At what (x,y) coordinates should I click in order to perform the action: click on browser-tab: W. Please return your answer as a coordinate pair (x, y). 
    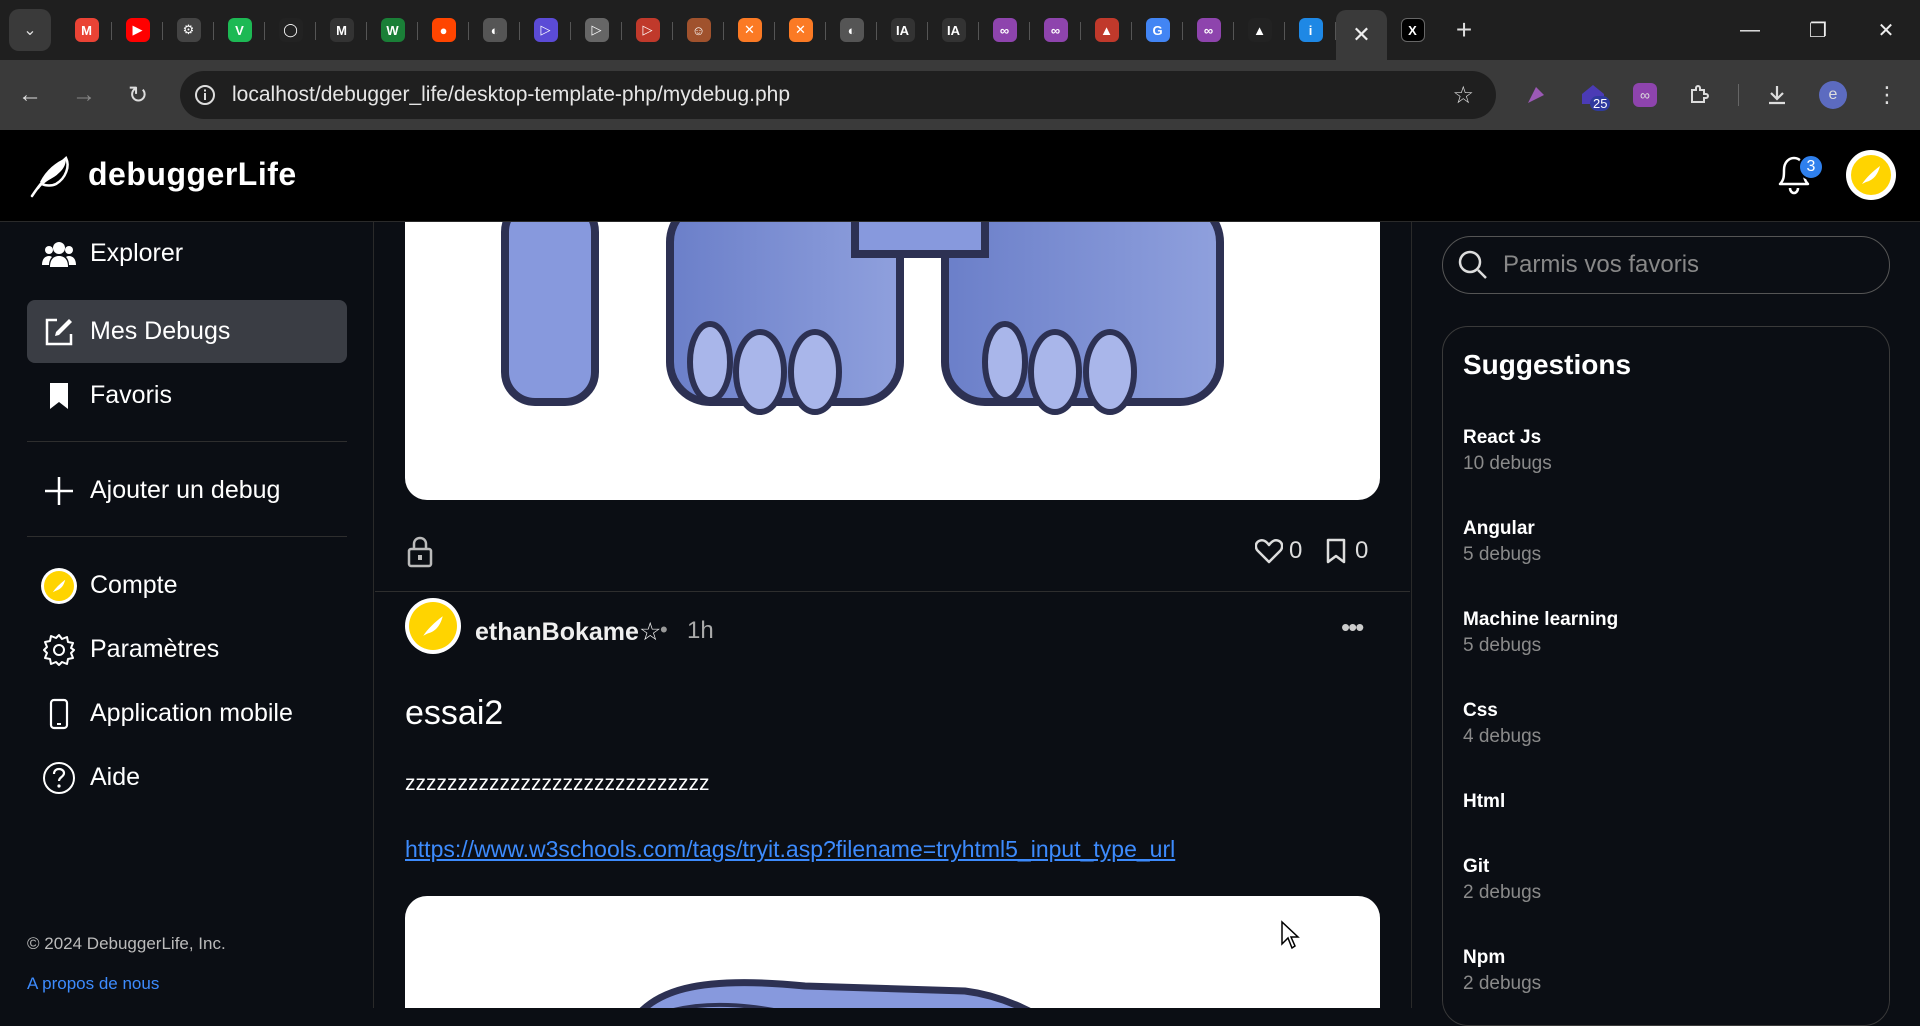
    Looking at the image, I should click on (392, 30).